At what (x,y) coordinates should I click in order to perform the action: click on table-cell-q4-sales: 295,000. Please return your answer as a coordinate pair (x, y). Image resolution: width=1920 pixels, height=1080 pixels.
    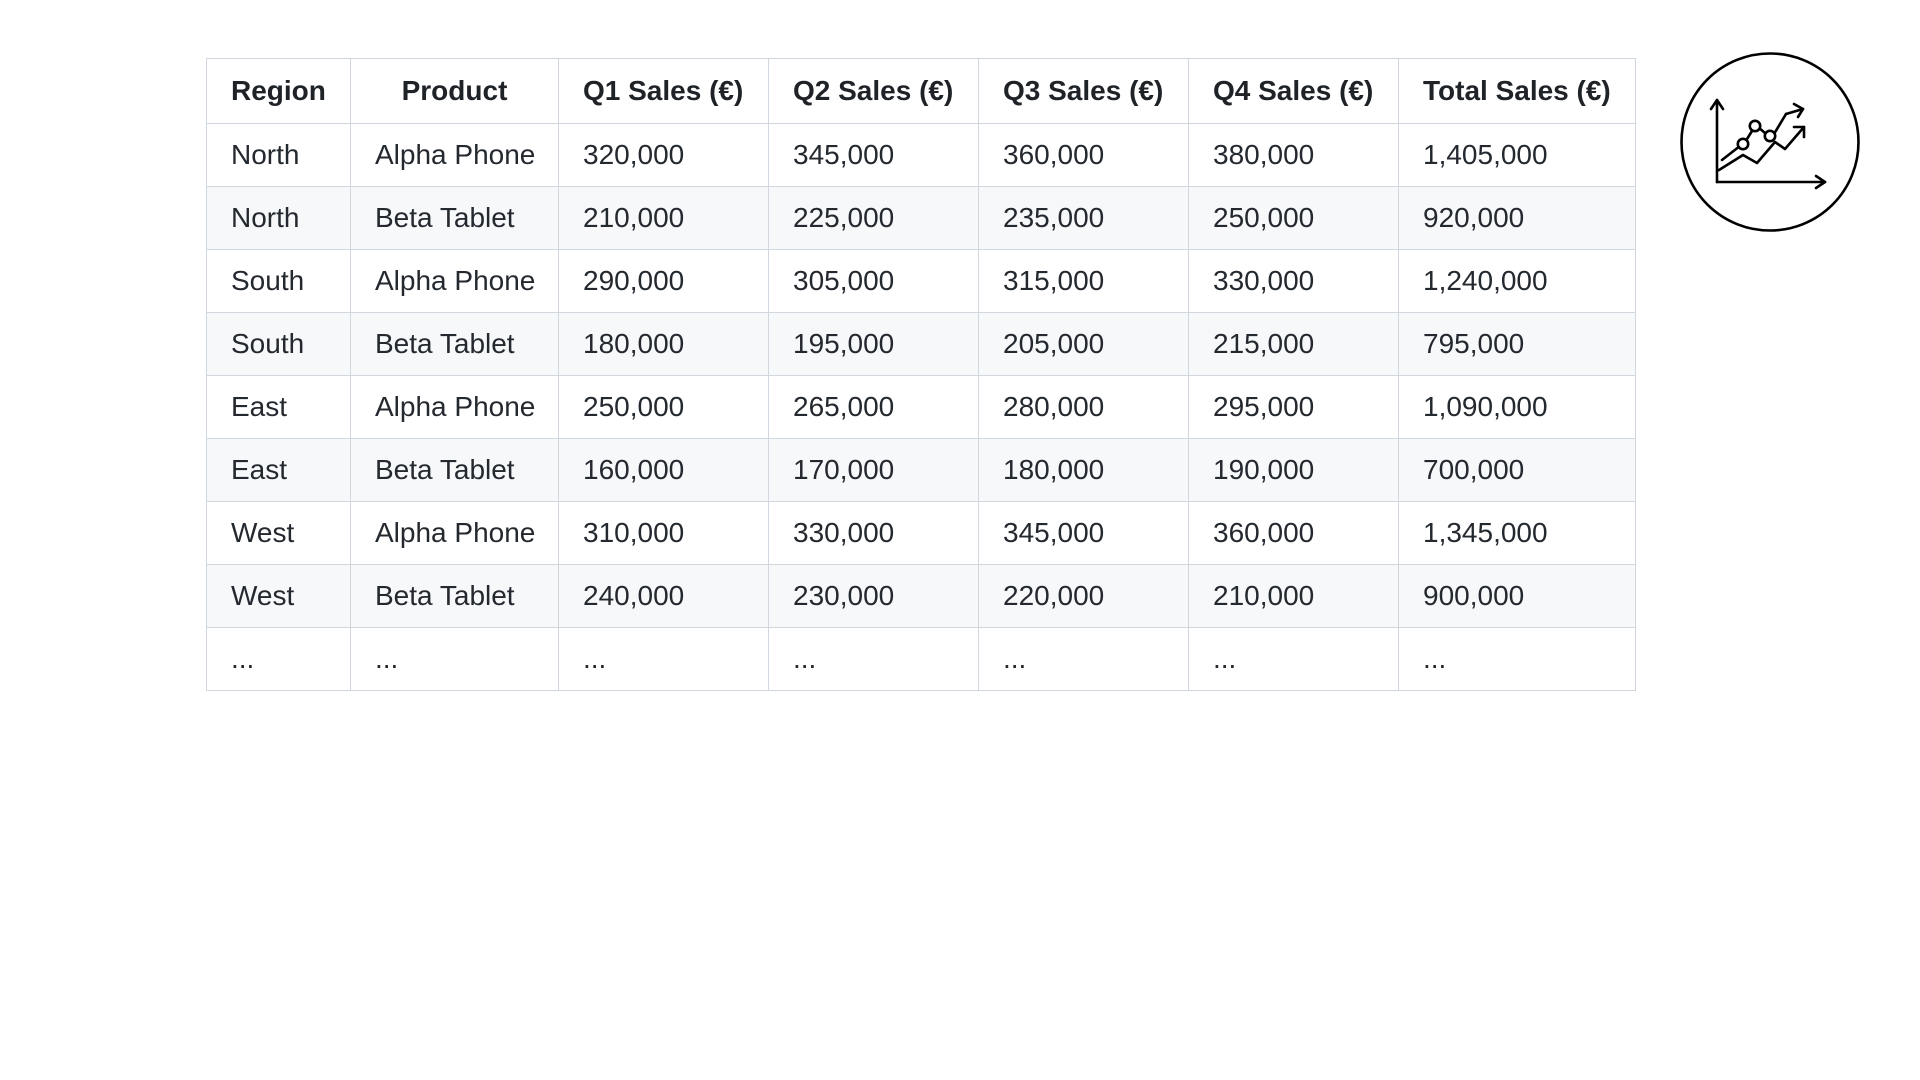
    Looking at the image, I should click on (1293, 407).